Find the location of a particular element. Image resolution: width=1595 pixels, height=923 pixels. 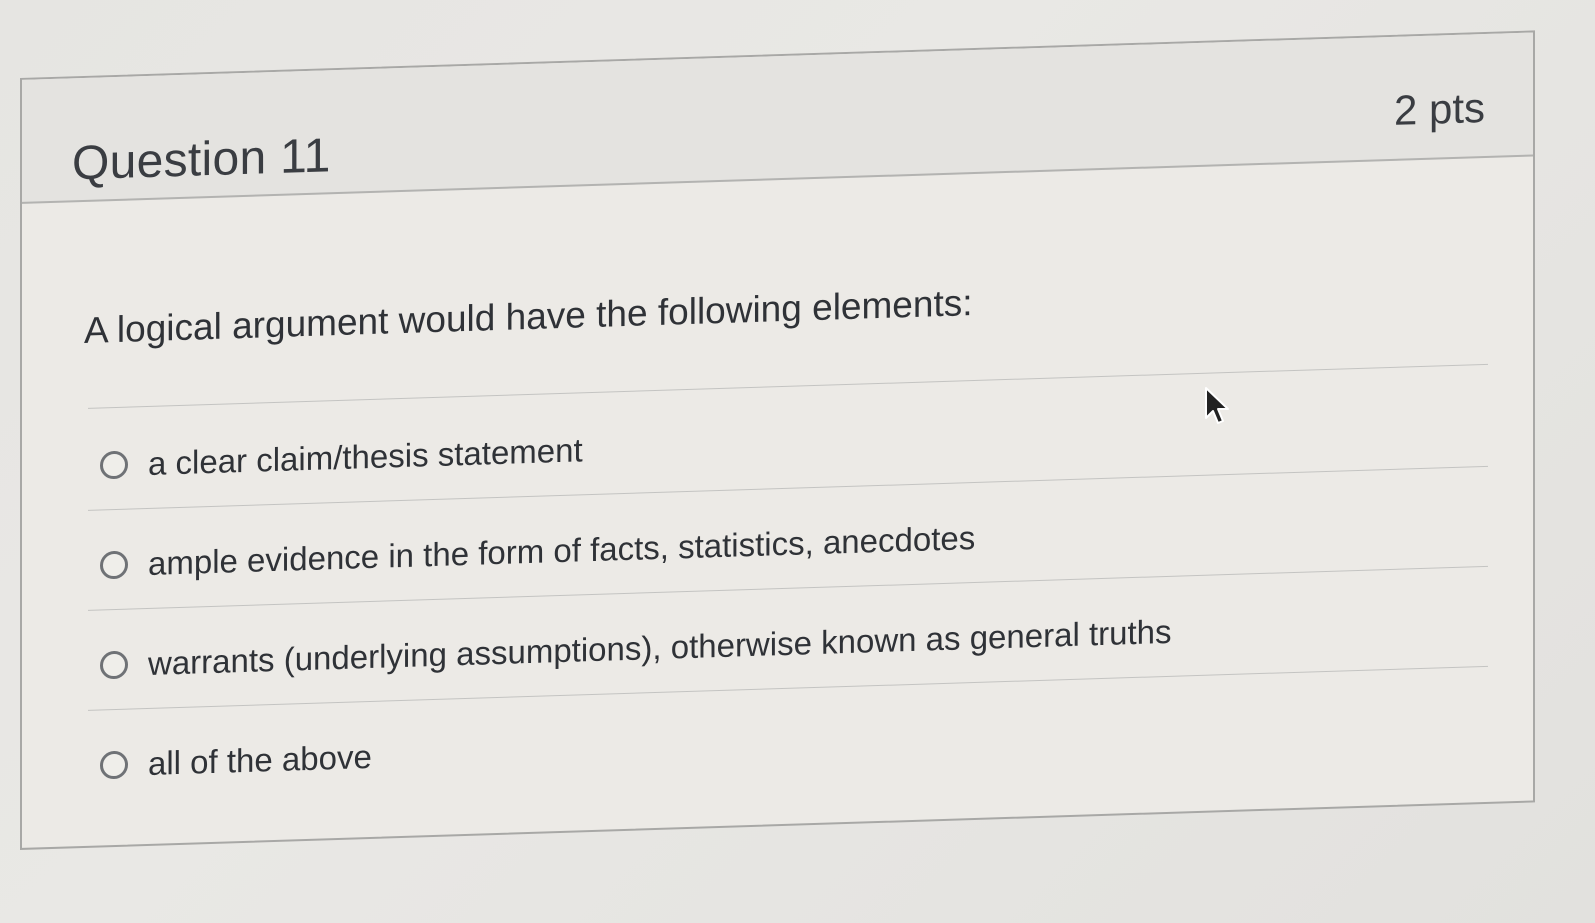

answer-option-1: a clear claim/thesis statement is located at coordinates (341, 457).